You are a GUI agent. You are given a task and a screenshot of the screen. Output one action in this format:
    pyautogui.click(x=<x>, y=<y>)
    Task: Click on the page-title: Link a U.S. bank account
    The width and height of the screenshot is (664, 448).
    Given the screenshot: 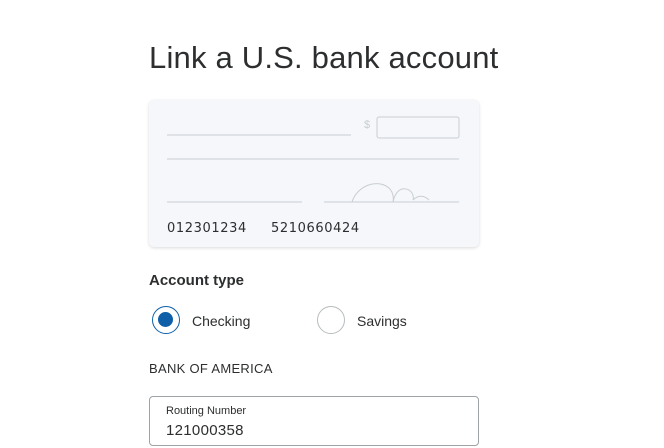 What is the action you would take?
    pyautogui.click(x=324, y=57)
    